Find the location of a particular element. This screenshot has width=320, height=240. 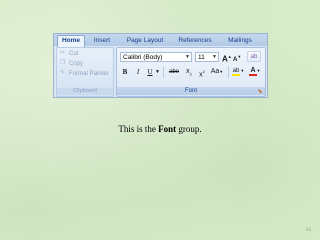

bold-icon: B is located at coordinates (125, 72).